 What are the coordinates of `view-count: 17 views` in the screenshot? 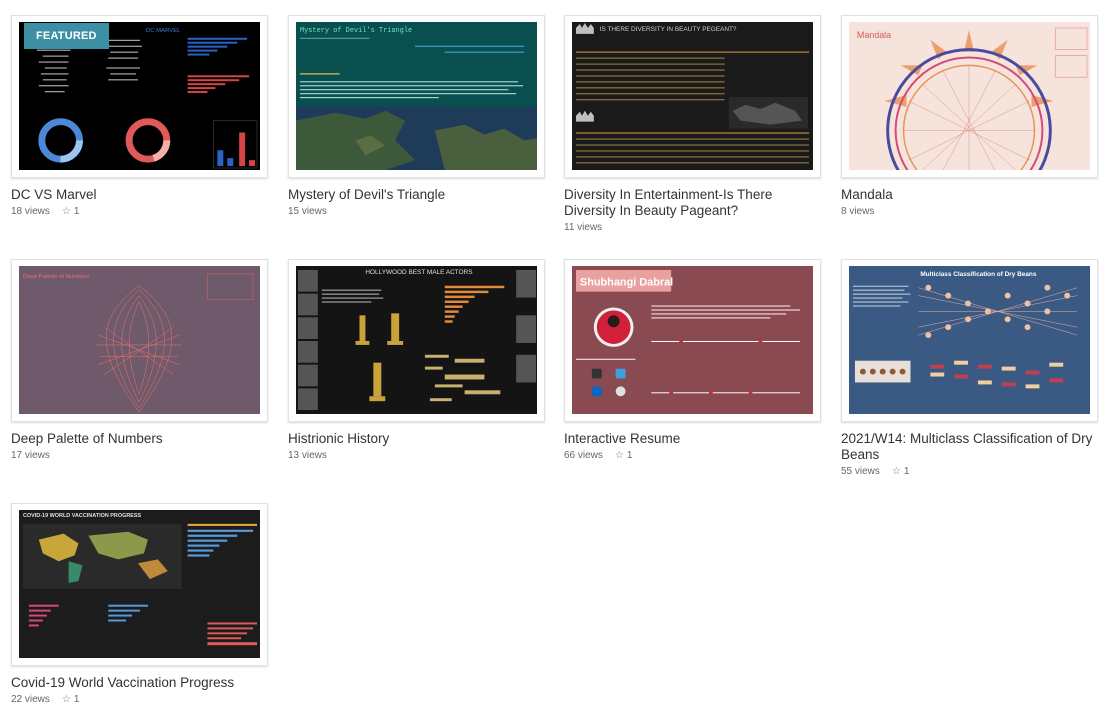 It's located at (30, 455).